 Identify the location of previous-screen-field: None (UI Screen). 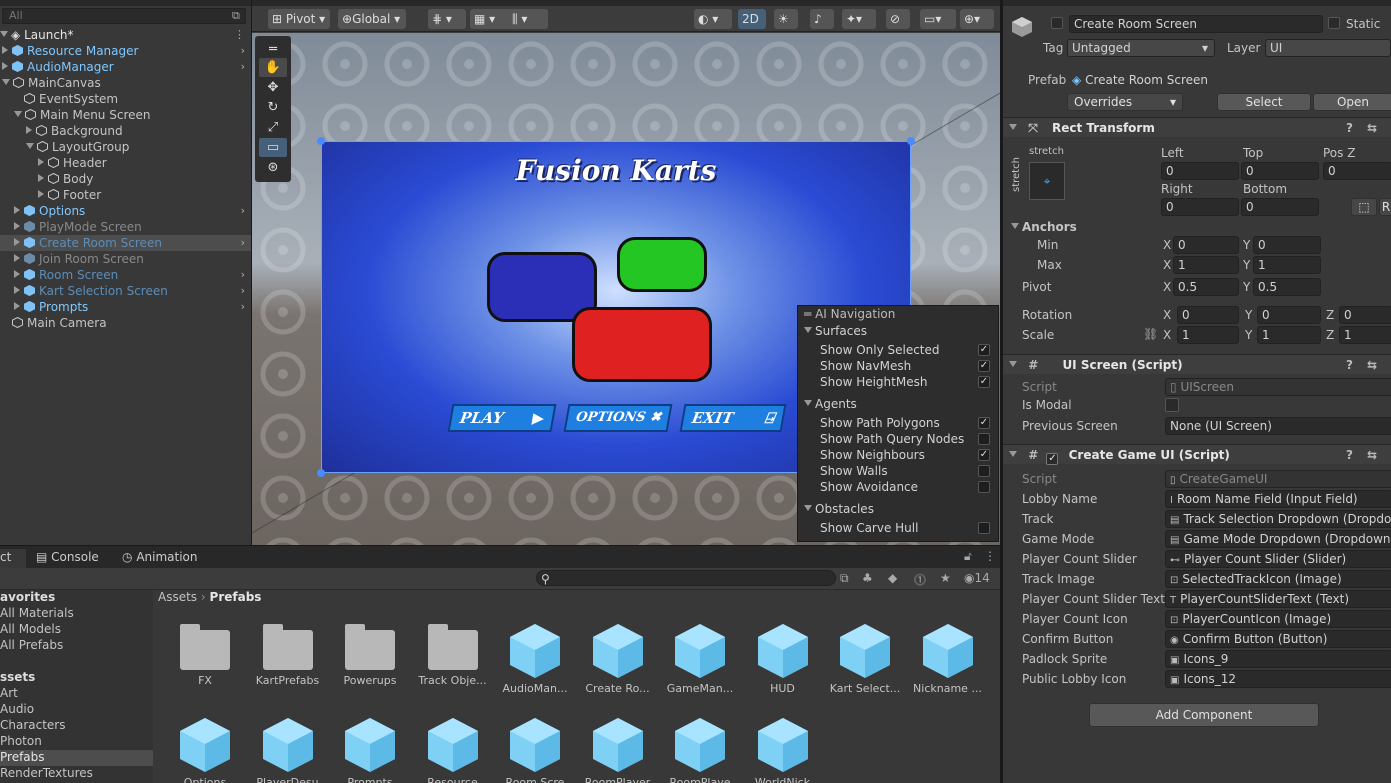
(1278, 426).